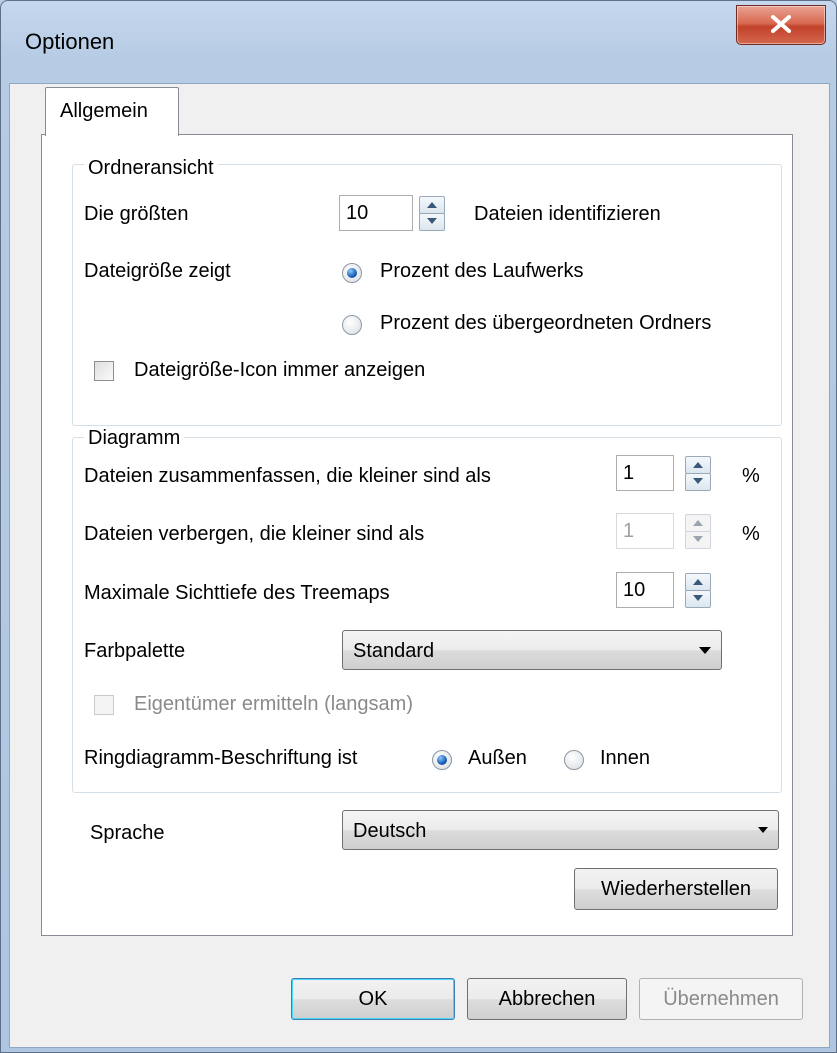  What do you see at coordinates (751, 534) in the screenshot?
I see `hide-unit-label: %` at bounding box center [751, 534].